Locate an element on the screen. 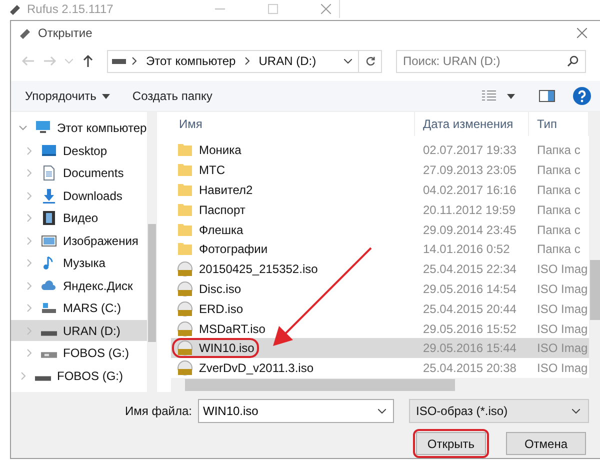 This screenshot has height=461, width=600. file-row: MSDaRT.iso 29.05.2016 15:52 ISO Imag is located at coordinates (380, 328).